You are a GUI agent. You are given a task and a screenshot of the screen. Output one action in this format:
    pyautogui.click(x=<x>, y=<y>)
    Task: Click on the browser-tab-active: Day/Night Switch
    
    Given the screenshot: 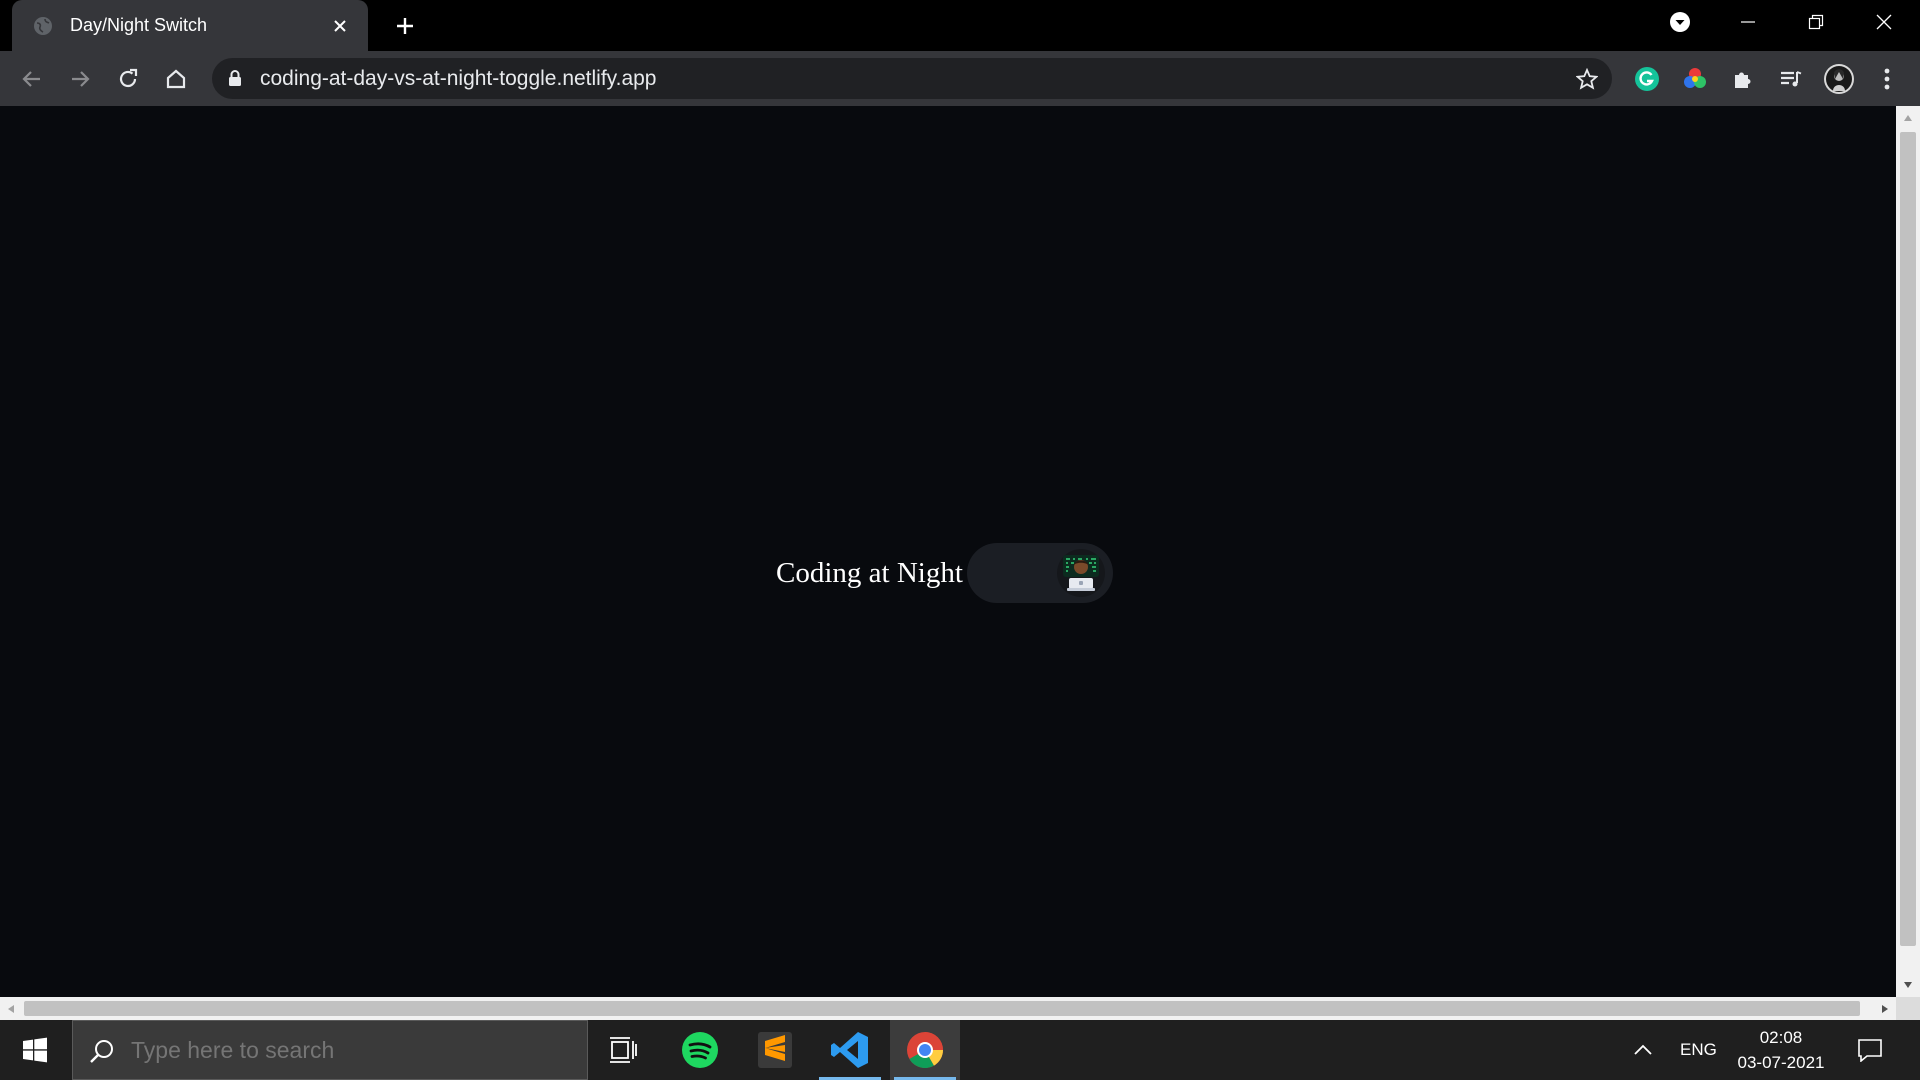 What is the action you would take?
    pyautogui.click(x=190, y=25)
    